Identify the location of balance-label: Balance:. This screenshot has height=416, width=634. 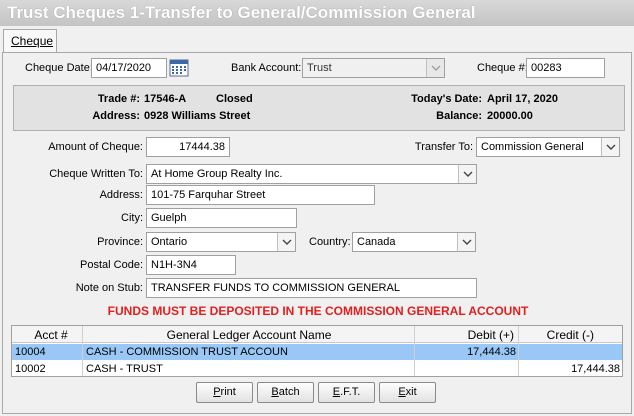
(459, 116).